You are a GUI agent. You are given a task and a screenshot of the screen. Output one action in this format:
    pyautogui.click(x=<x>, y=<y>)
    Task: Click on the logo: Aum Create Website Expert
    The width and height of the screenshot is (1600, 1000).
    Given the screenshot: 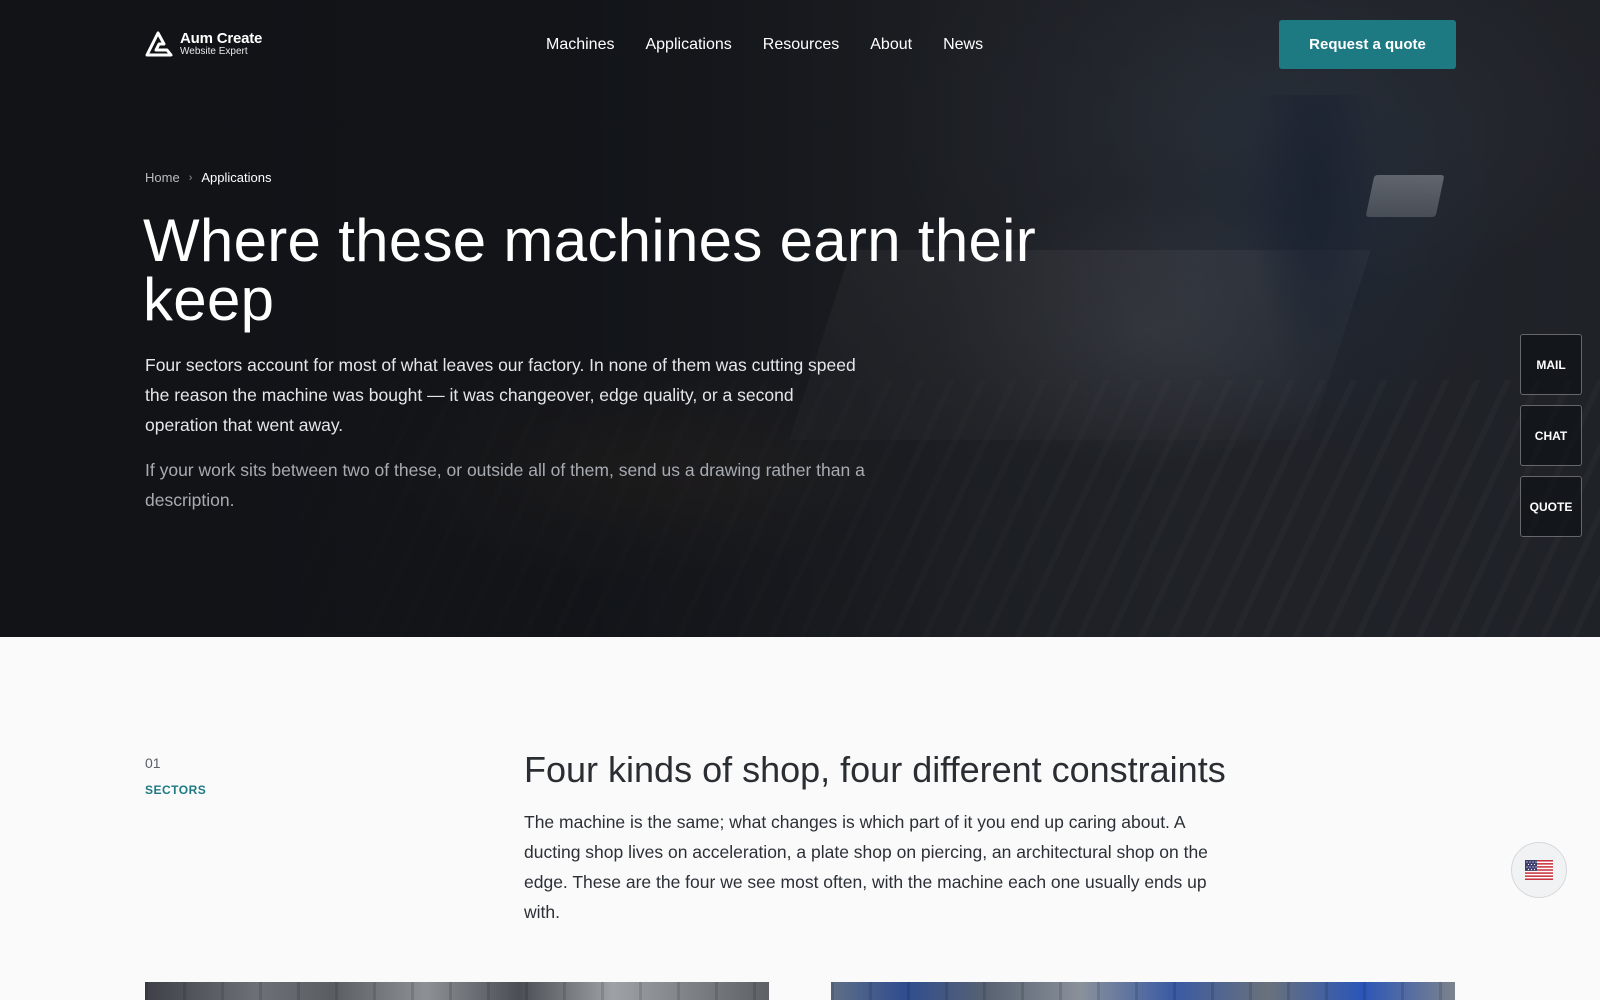 What is the action you would take?
    pyautogui.click(x=203, y=44)
    